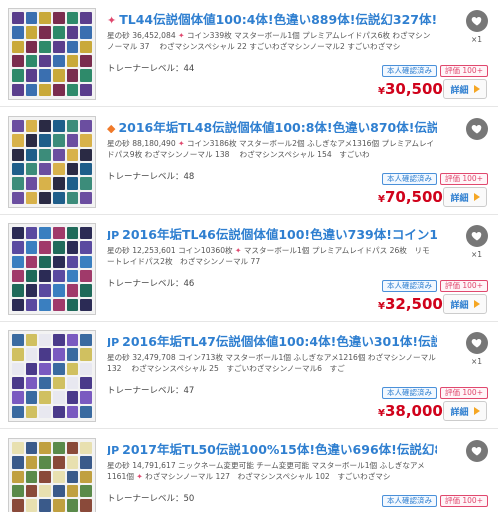 The image size is (498, 512). I want to click on listing-title-link: ✦TL44伝説個体値100:4体!色違い889体!伝説幻327体!ガラル三鳥所持, so click(272, 17).